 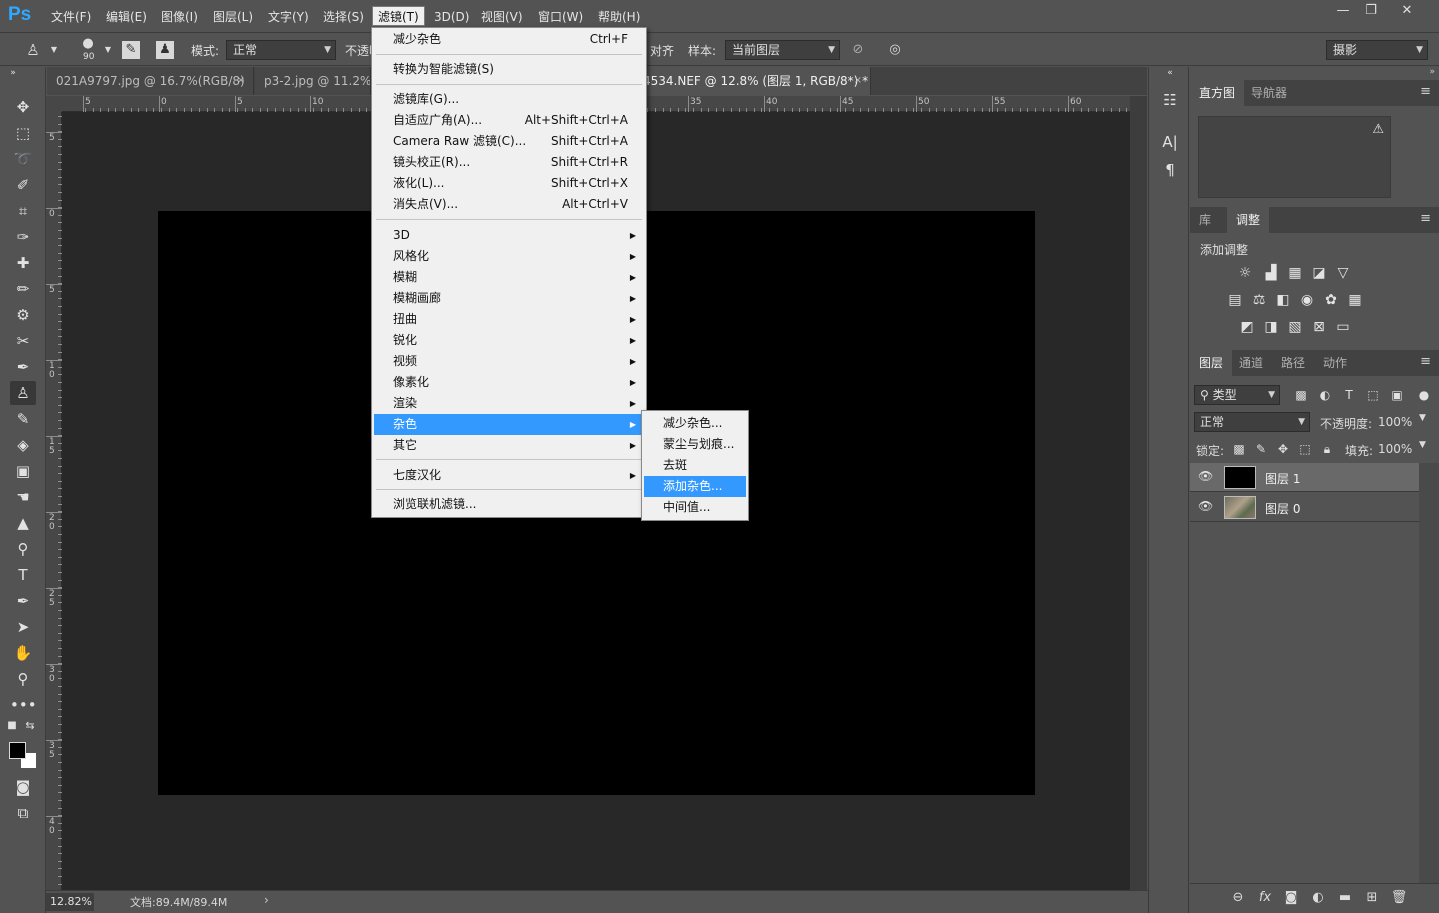 I want to click on layer-row: 👁︎ 图层 0, so click(x=1304, y=507).